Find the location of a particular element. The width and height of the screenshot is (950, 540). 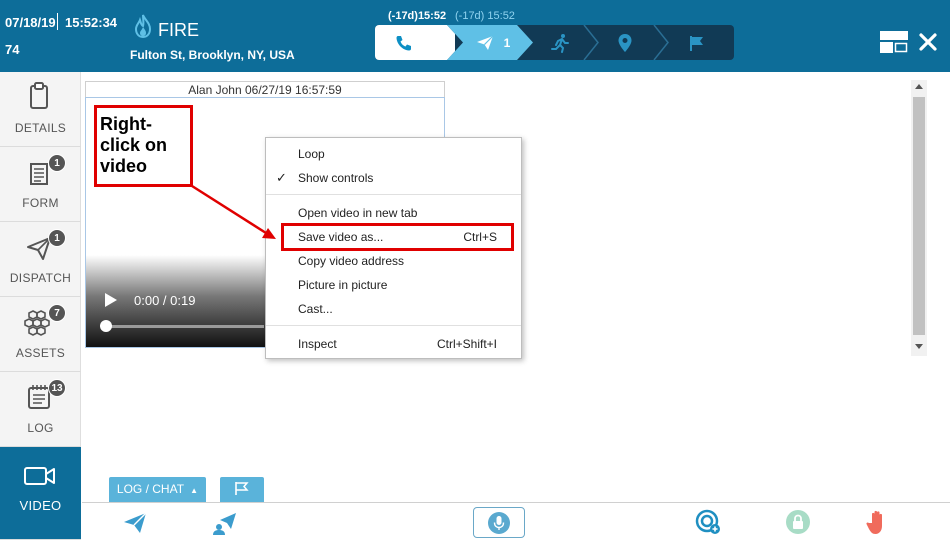

menu-item-shortcut: Ctrl+Shift+I is located at coordinates (466, 344).